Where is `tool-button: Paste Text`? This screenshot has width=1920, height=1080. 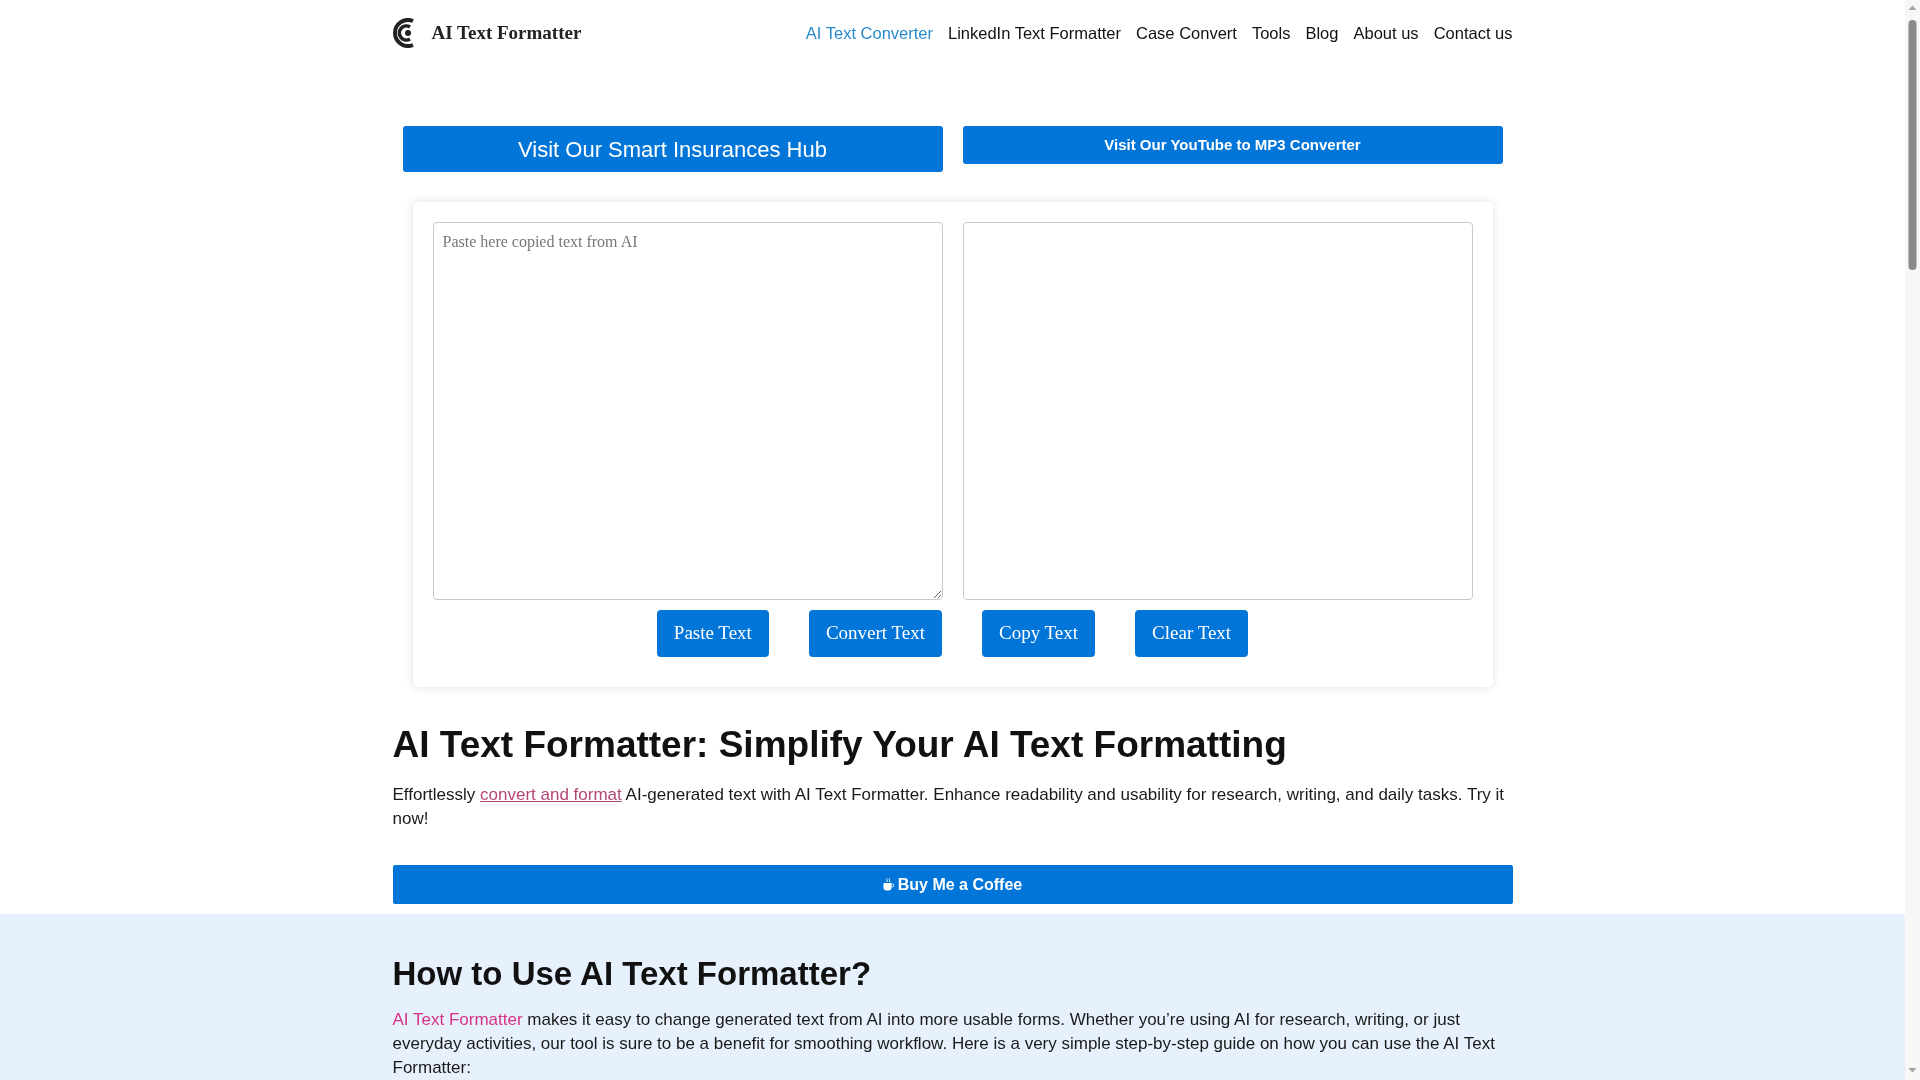 tool-button: Paste Text is located at coordinates (712, 633).